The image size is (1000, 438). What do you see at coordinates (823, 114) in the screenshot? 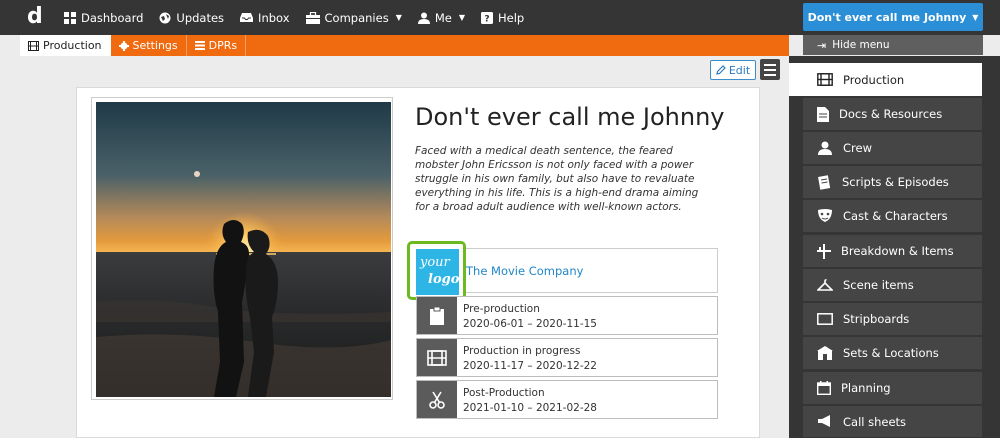
I see `document-icon` at bounding box center [823, 114].